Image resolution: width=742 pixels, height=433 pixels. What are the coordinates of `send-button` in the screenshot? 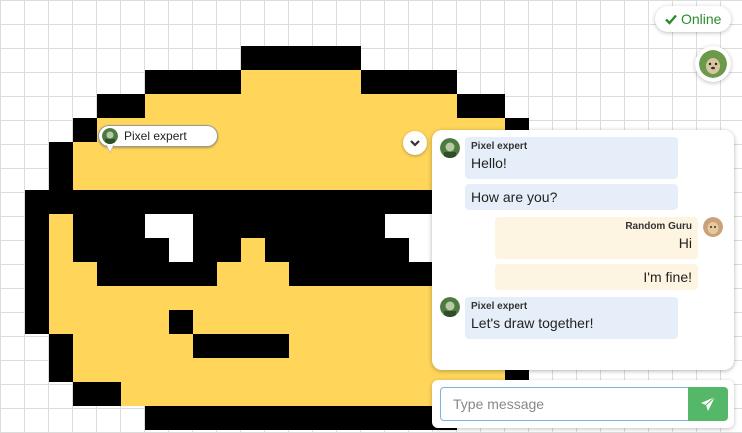 It's located at (708, 404).